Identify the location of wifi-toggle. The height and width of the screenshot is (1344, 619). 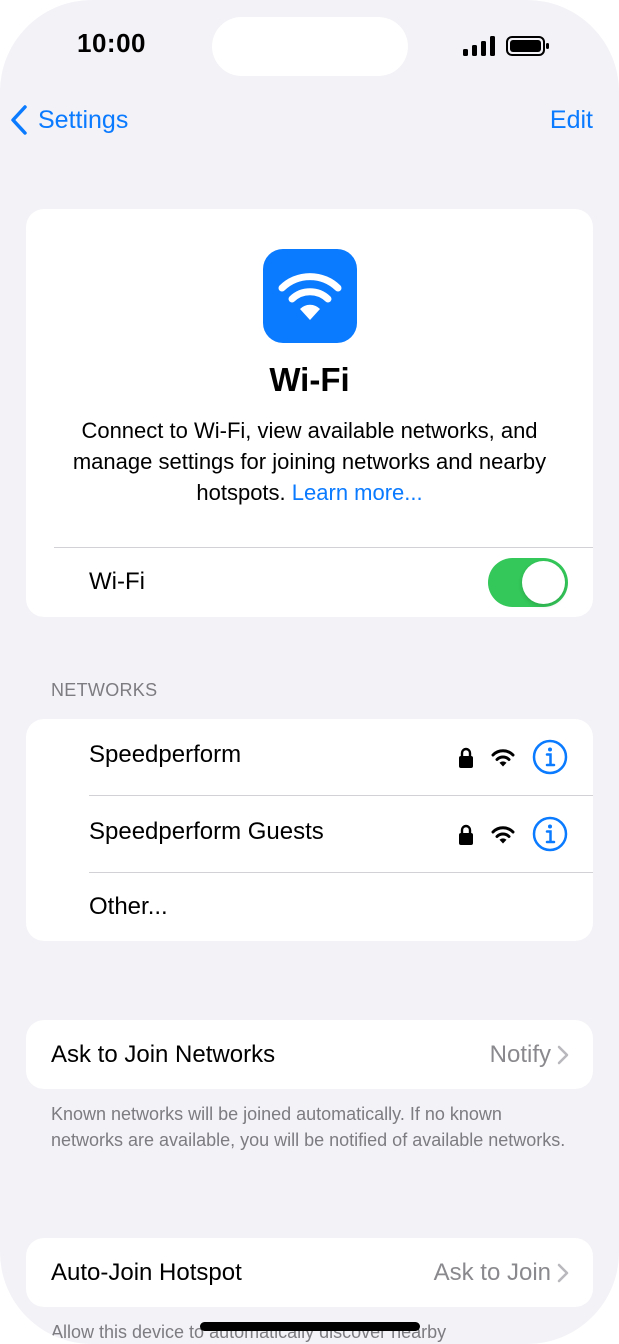
(528, 582).